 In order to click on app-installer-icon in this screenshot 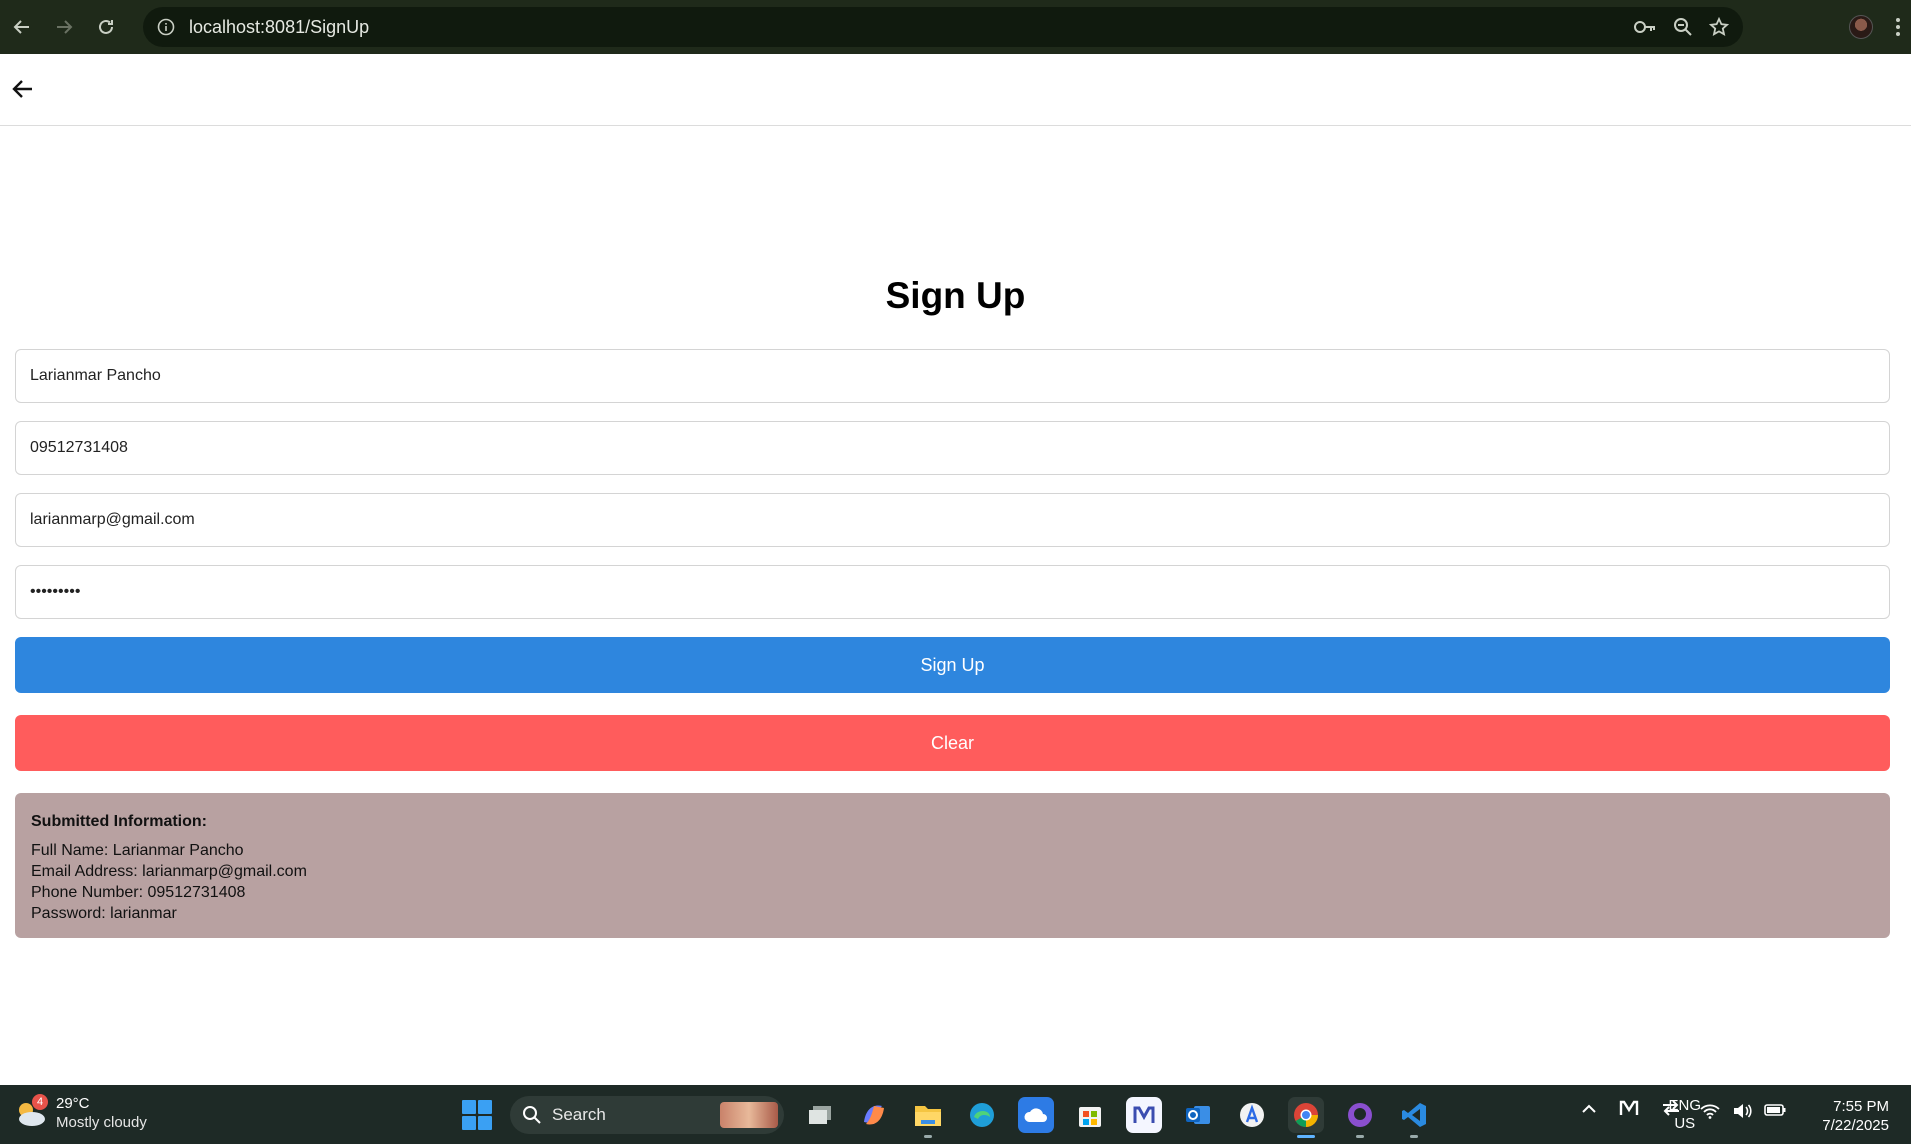, I will do `click(1252, 1115)`.